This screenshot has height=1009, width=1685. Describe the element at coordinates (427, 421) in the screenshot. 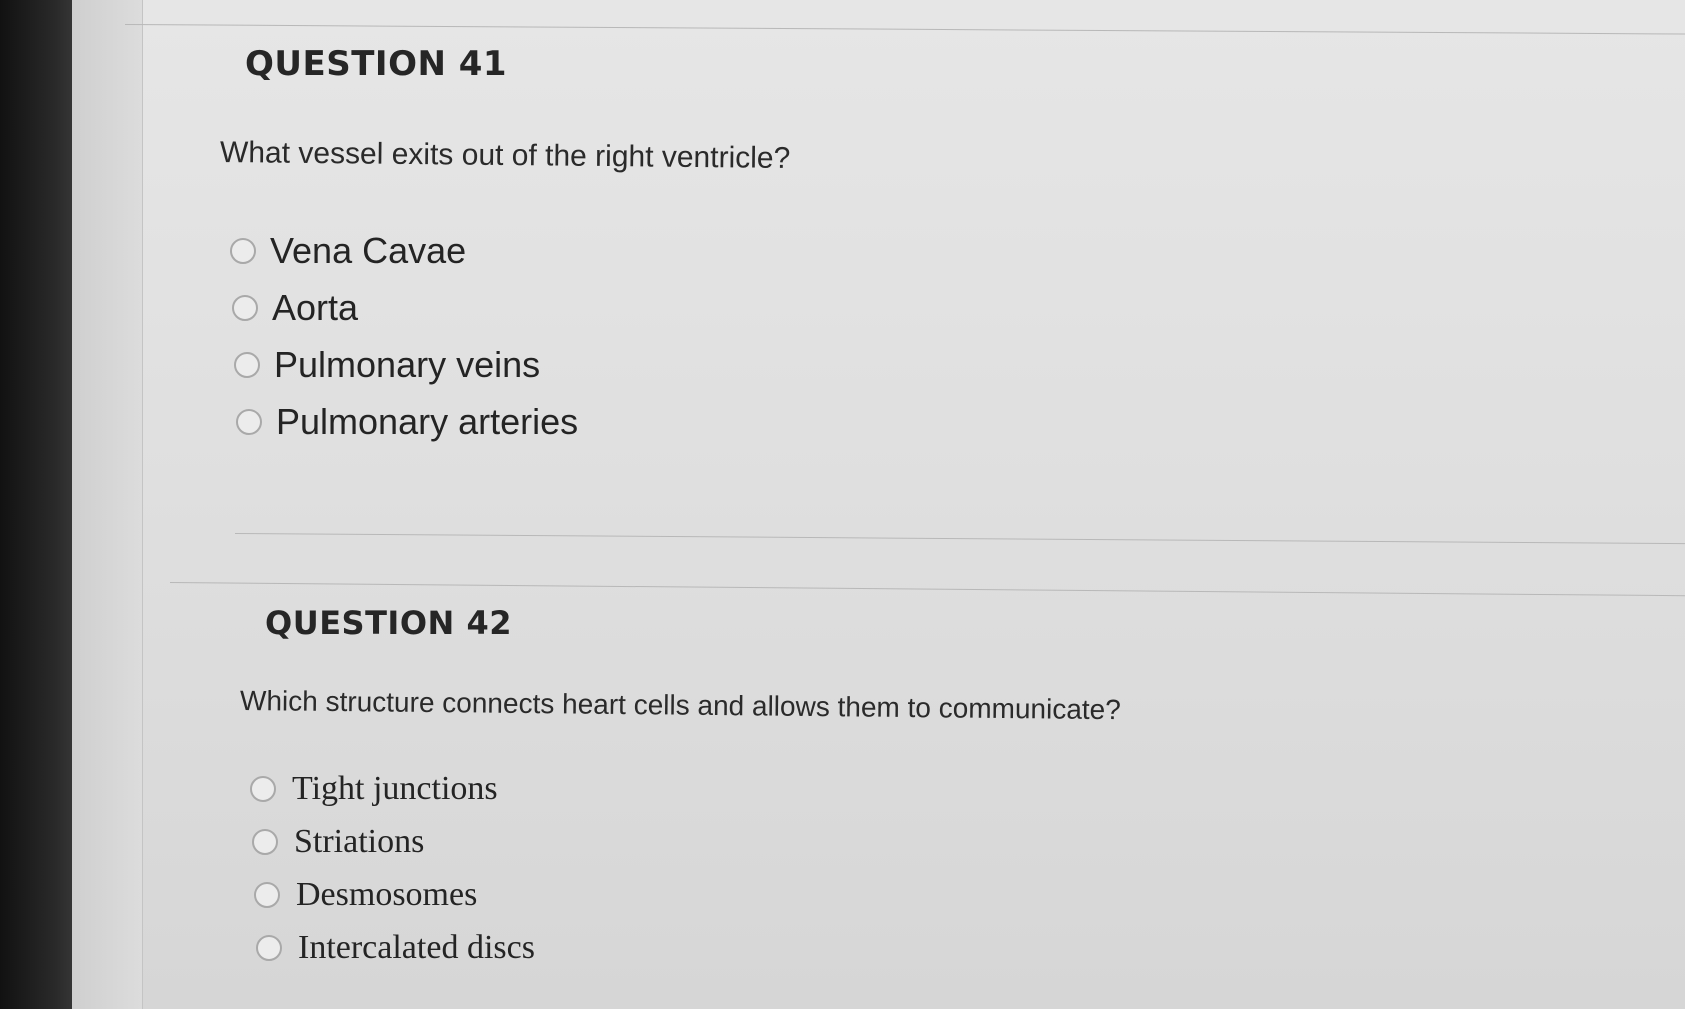

I see `option-label: Pulmonary arteries` at that location.